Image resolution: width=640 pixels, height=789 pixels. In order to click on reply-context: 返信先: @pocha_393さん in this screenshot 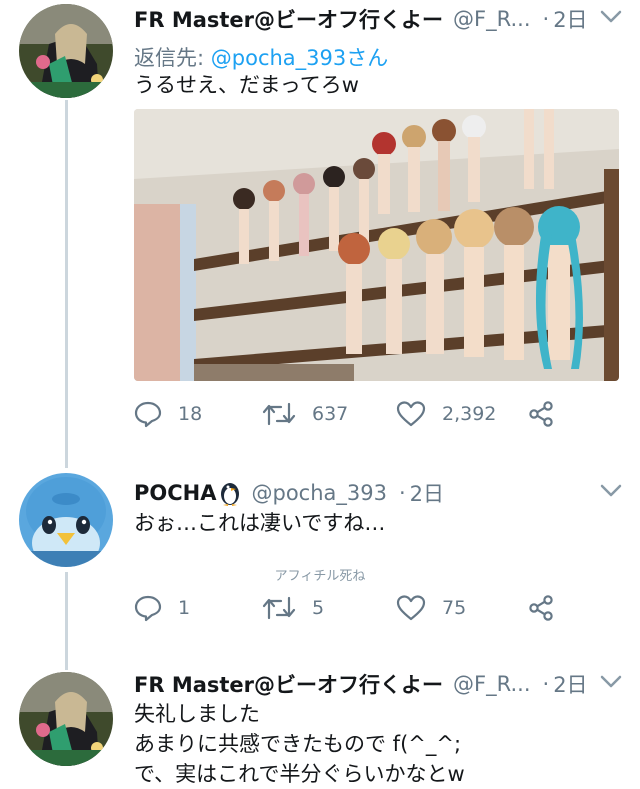, I will do `click(261, 57)`.